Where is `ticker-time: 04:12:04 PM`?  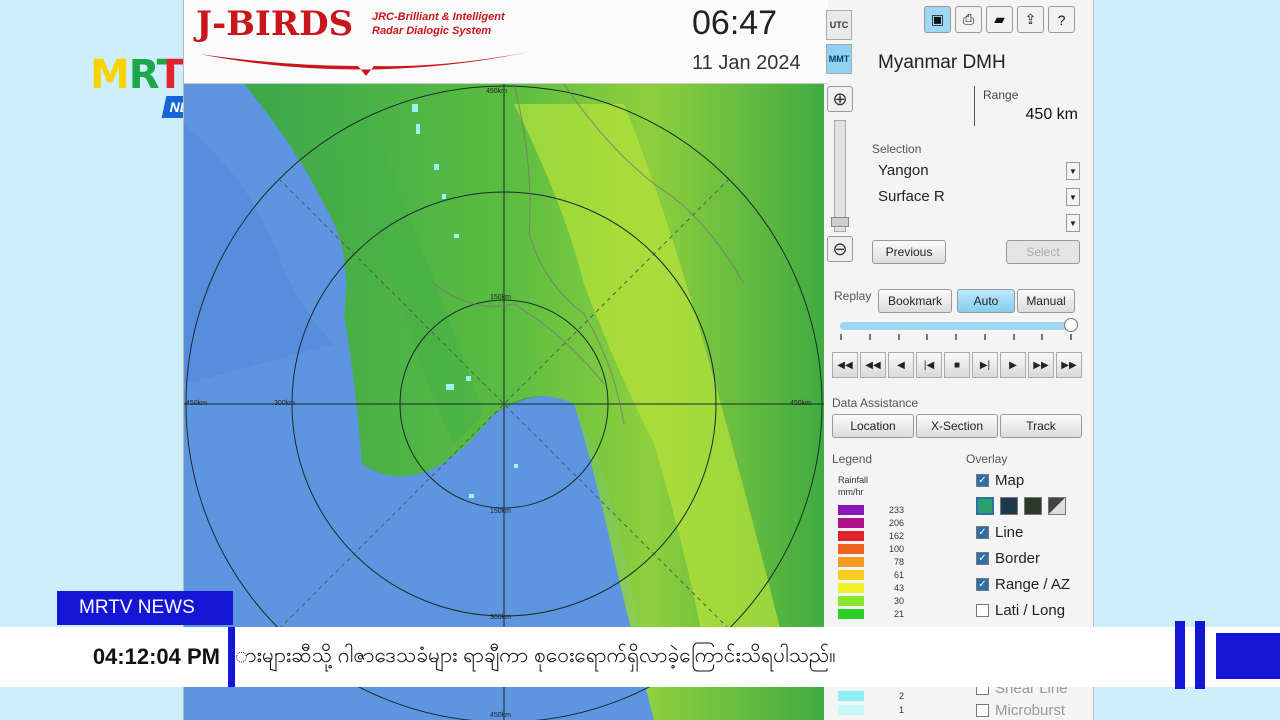
ticker-time: 04:12:04 PM is located at coordinates (156, 656).